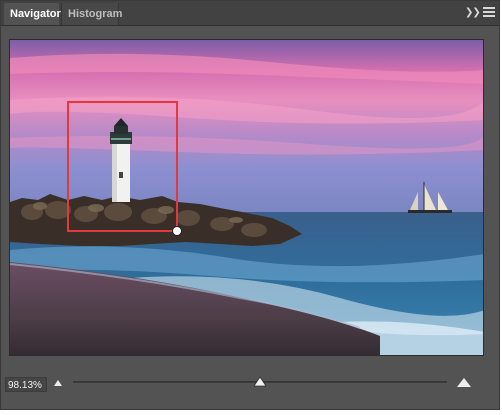  Describe the element at coordinates (250, 13) in the screenshot. I see `panel-tab-bar: Navigator Histogram ❯❯` at that location.